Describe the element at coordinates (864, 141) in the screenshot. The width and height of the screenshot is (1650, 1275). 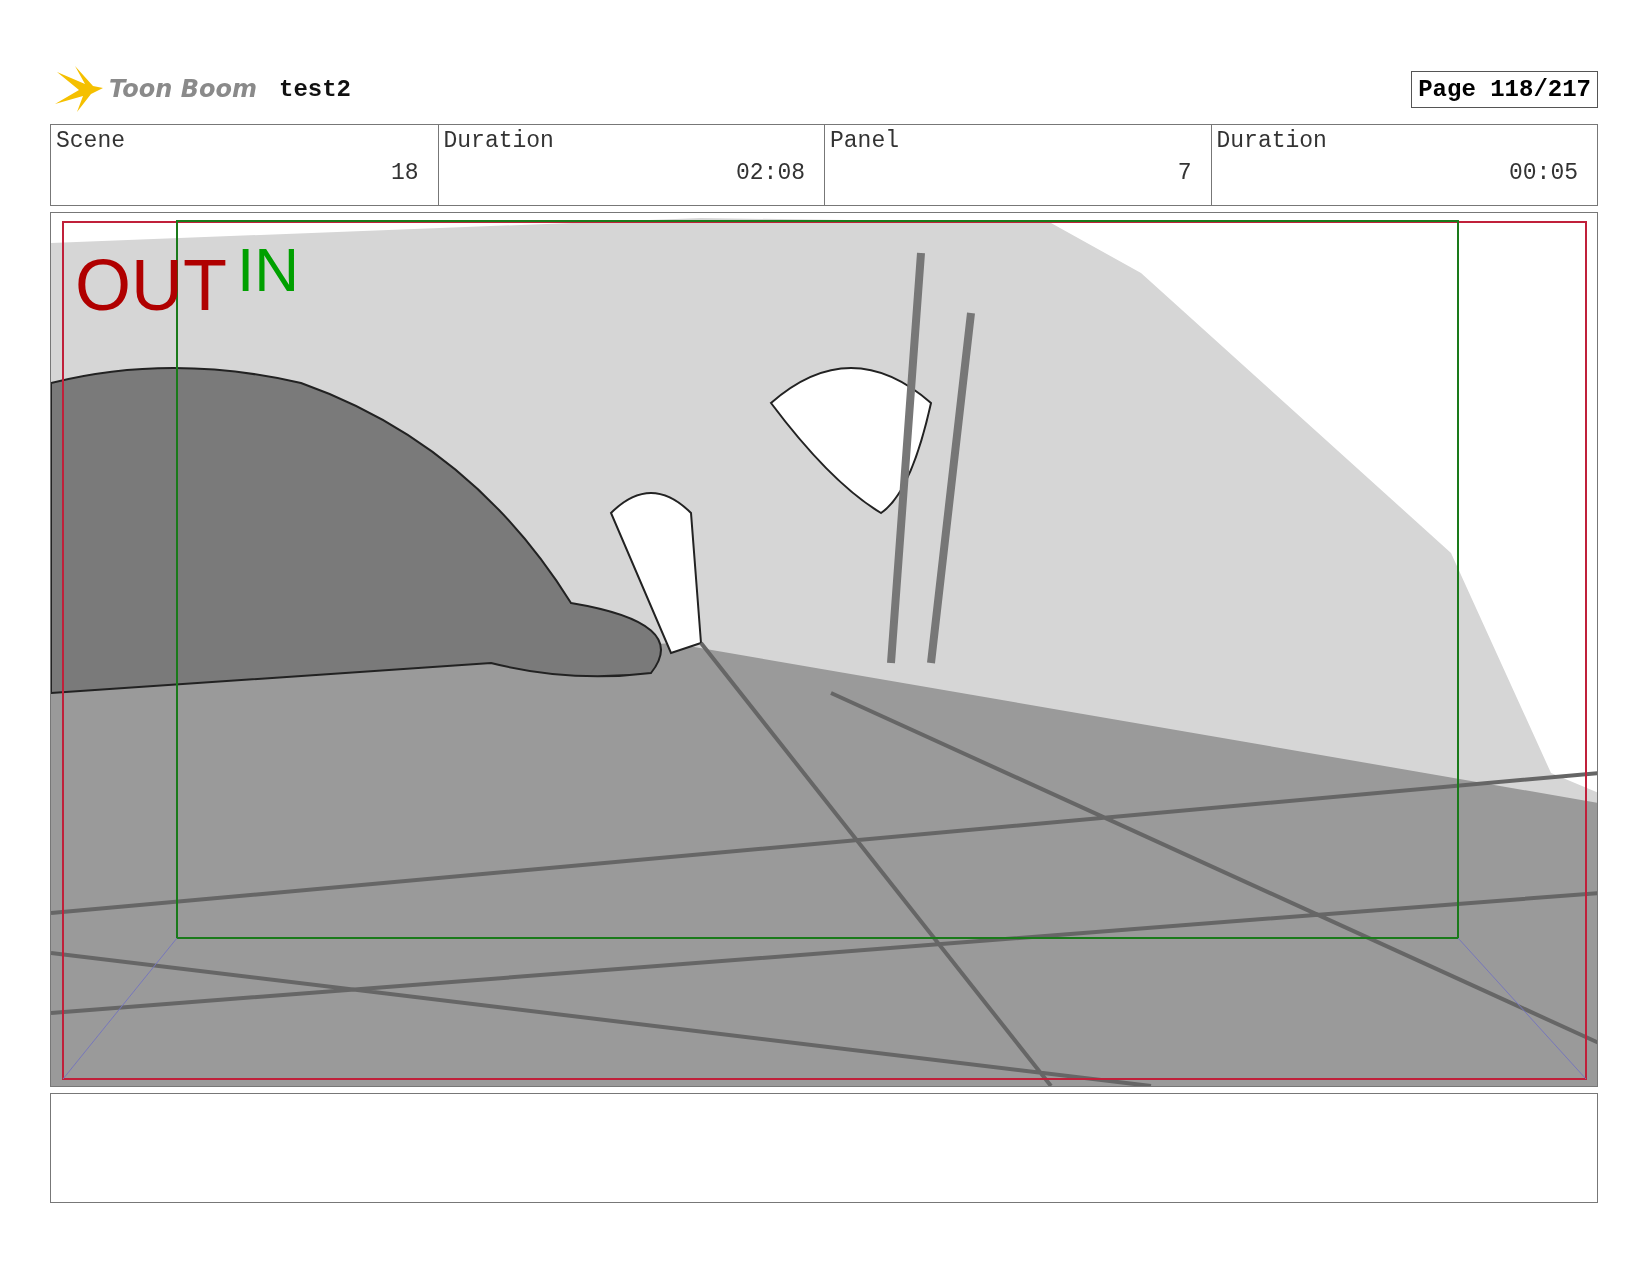
I see `info-label: Panel` at that location.